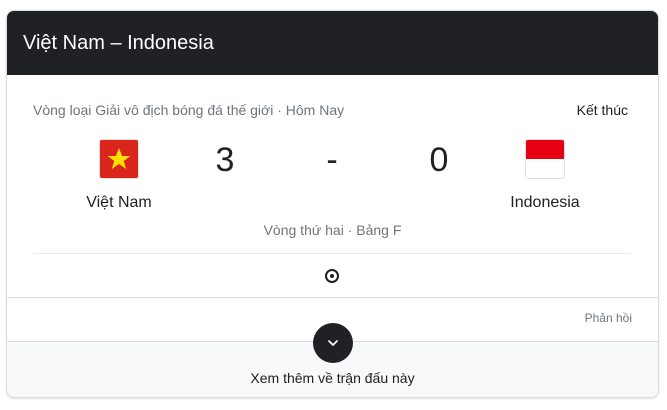  Describe the element at coordinates (602, 110) in the screenshot. I see `match-status: Kết thúc` at that location.